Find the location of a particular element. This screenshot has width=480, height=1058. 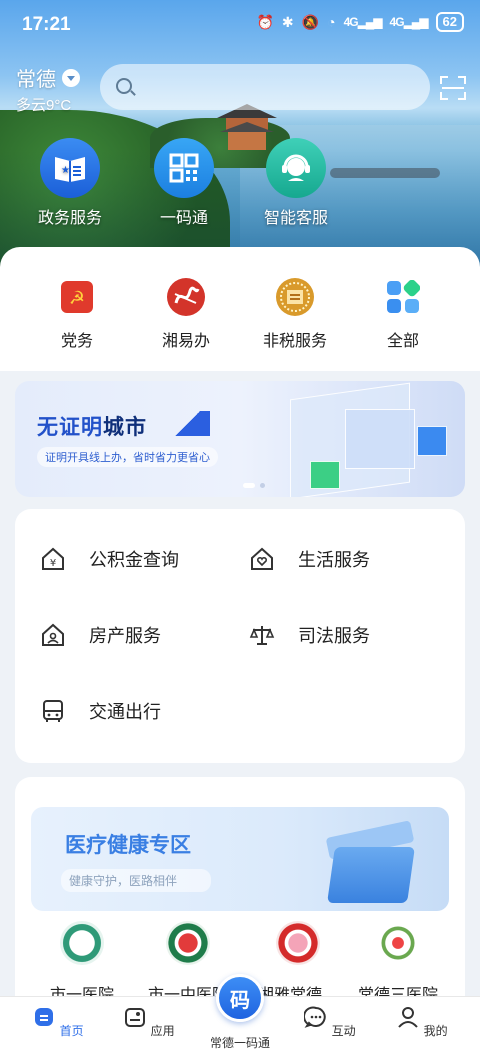

justice-scale-icon is located at coordinates (262, 635).